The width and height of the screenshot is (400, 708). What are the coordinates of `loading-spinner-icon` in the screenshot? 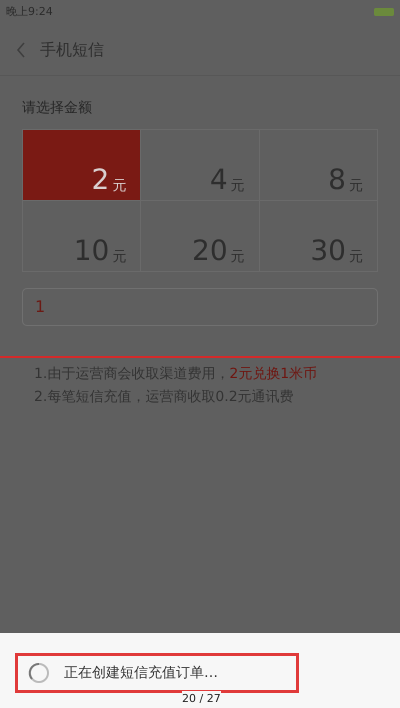 It's located at (39, 673).